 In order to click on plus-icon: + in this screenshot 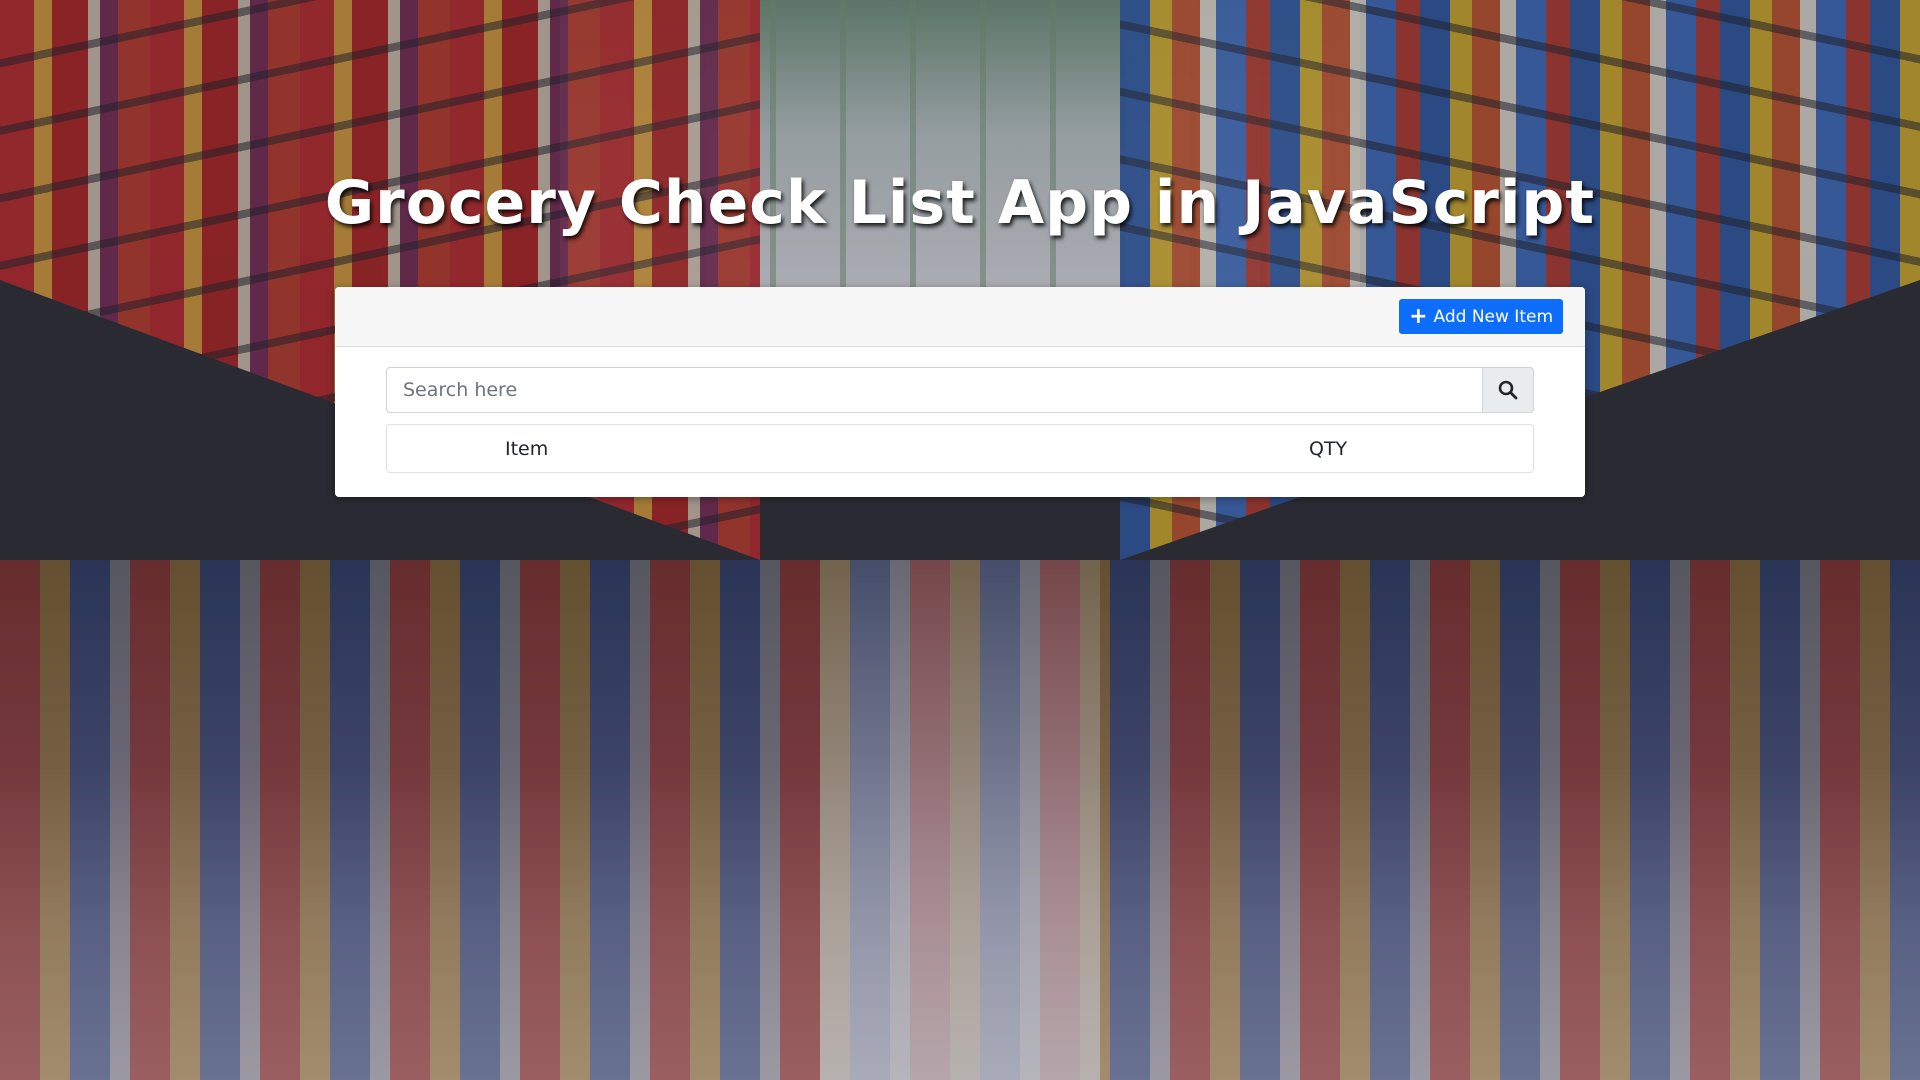, I will do `click(1418, 316)`.